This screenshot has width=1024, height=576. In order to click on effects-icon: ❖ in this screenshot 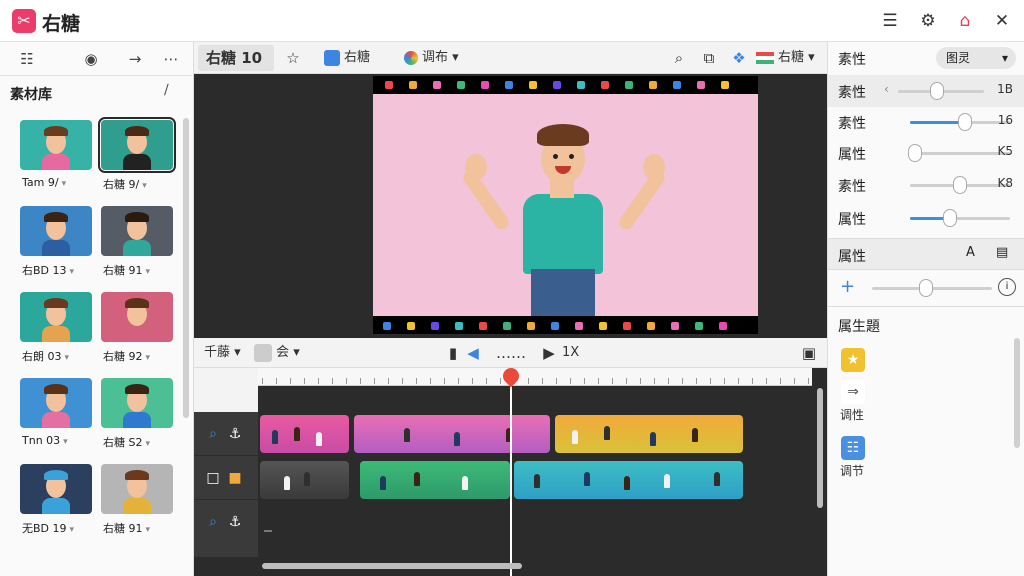, I will do `click(739, 58)`.